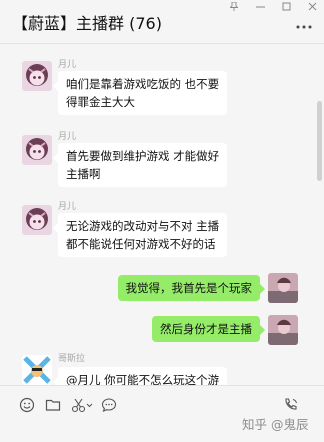  What do you see at coordinates (260, 6) in the screenshot?
I see `minimize-icon` at bounding box center [260, 6].